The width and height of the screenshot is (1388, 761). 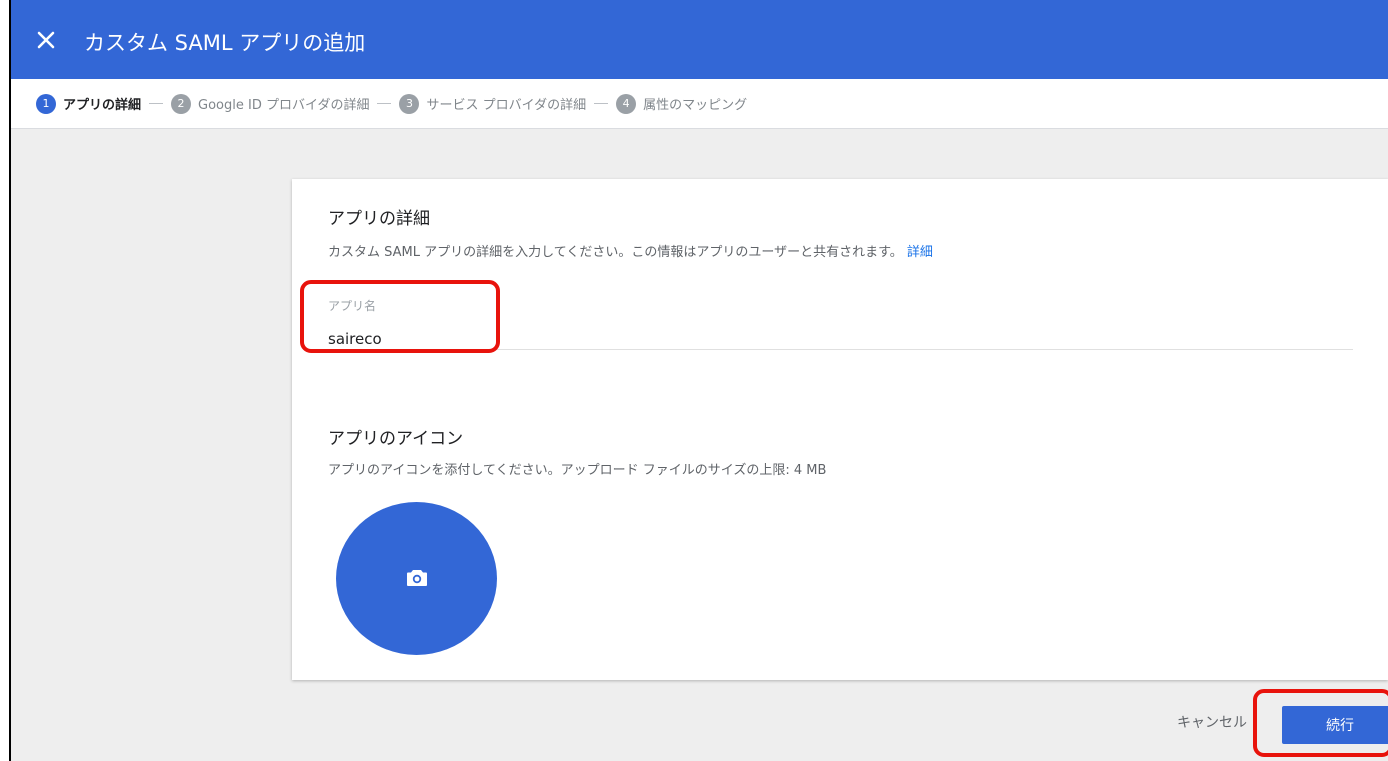 What do you see at coordinates (225, 43) in the screenshot?
I see `page-title: カスタム SAML アプリの追加` at bounding box center [225, 43].